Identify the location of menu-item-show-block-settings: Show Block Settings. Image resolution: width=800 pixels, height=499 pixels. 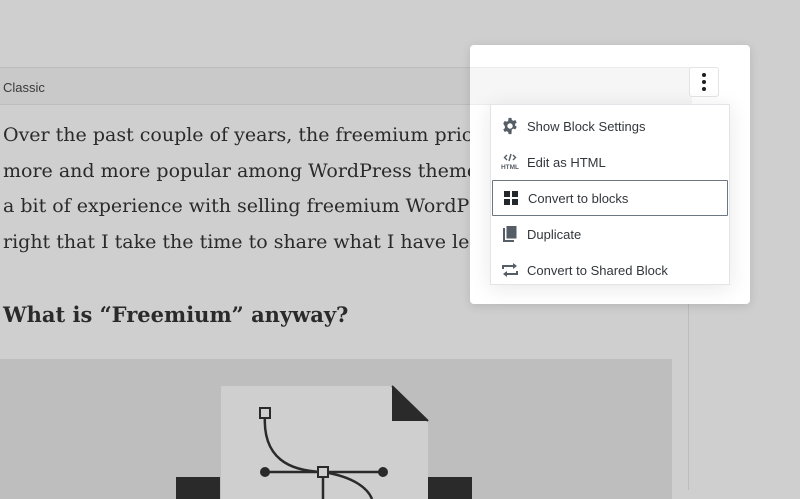
(610, 126).